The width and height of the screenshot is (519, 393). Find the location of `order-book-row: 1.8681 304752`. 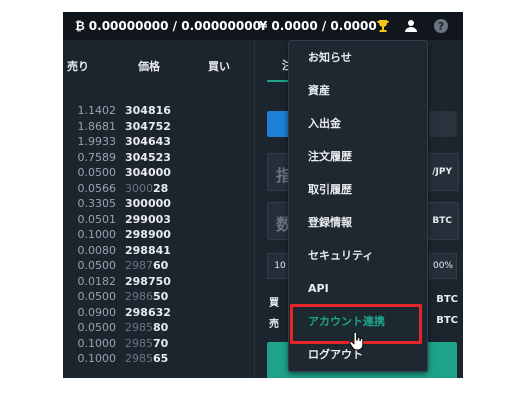

order-book-row: 1.8681 304752 is located at coordinates (158, 128).